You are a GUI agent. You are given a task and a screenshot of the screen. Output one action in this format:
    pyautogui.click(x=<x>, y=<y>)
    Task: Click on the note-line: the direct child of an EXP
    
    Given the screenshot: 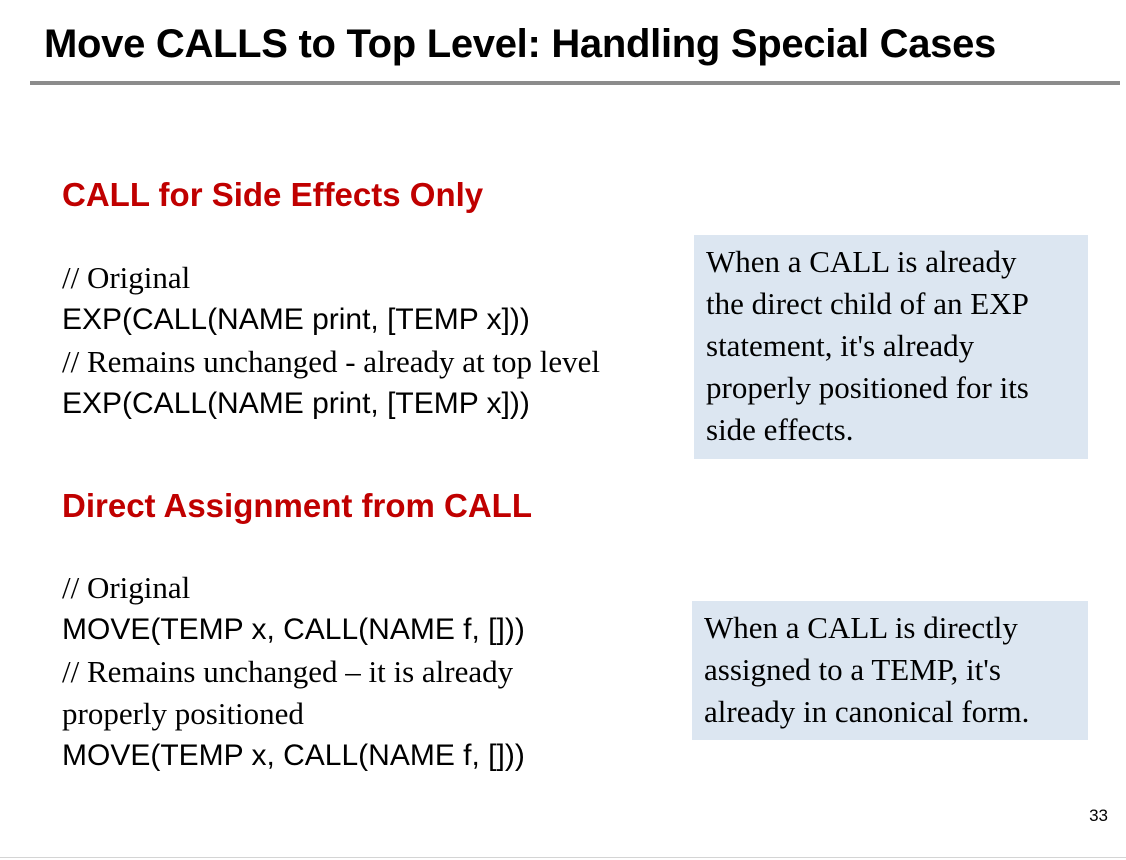 What is the action you would take?
    pyautogui.click(x=867, y=303)
    